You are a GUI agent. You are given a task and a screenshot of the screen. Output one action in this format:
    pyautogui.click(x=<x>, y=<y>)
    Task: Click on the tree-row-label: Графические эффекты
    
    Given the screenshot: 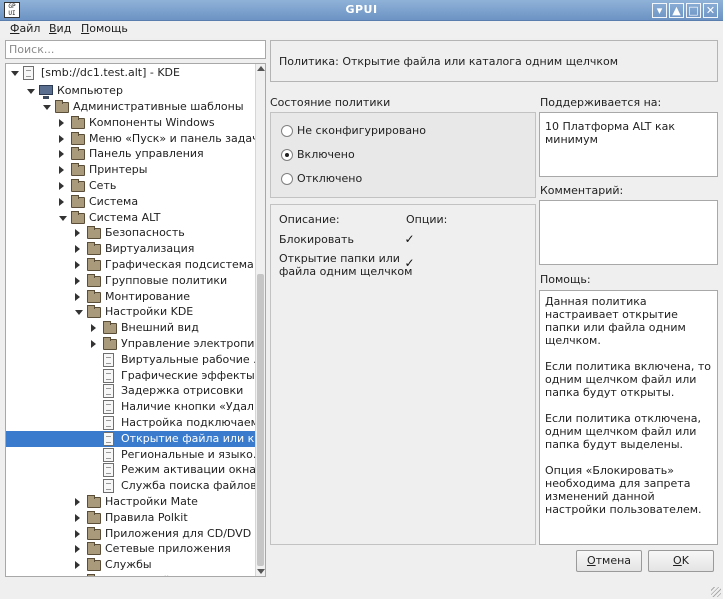 What is the action you would take?
    pyautogui.click(x=188, y=375)
    